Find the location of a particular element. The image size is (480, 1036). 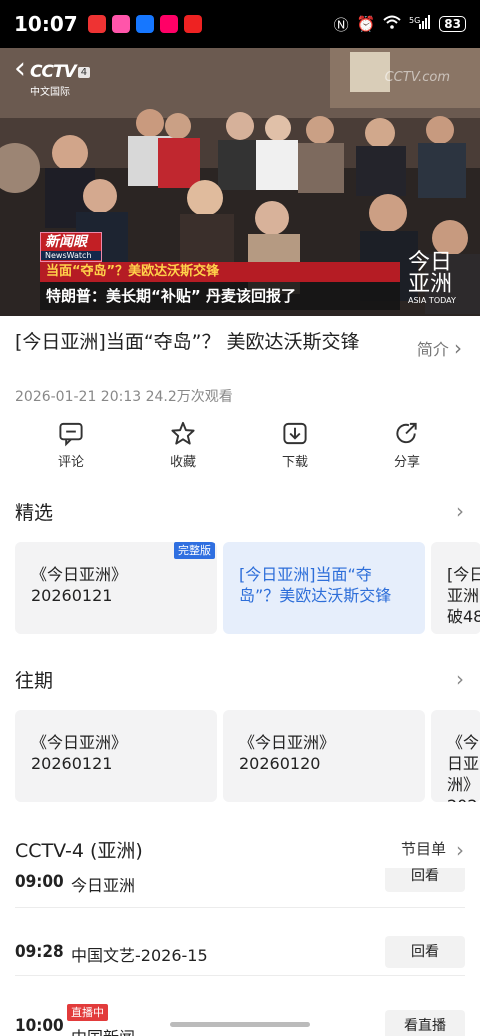

action-bar: 评论 收藏 下载 分享 is located at coordinates (240, 445).